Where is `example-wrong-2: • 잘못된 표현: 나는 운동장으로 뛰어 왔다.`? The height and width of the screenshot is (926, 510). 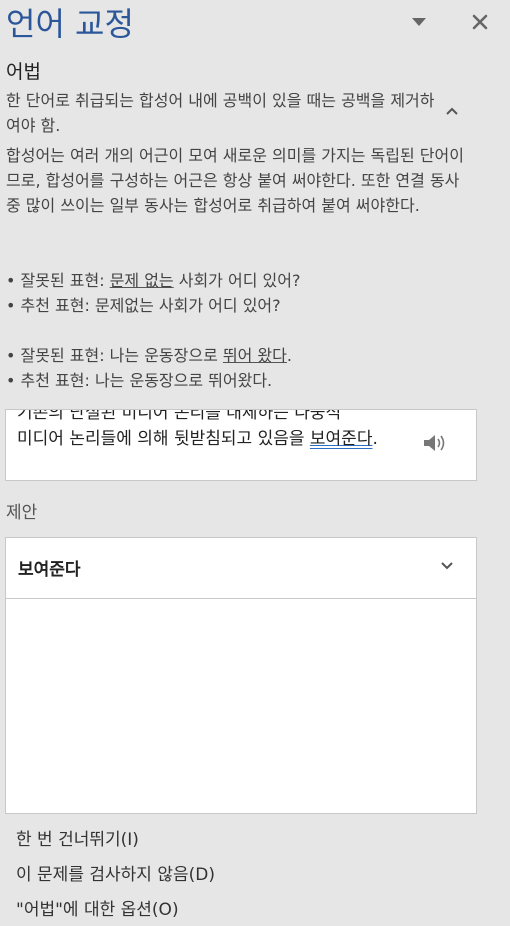 example-wrong-2: • 잘못된 표현: 나는 운동장으로 뛰어 왔다. is located at coordinates (149, 355).